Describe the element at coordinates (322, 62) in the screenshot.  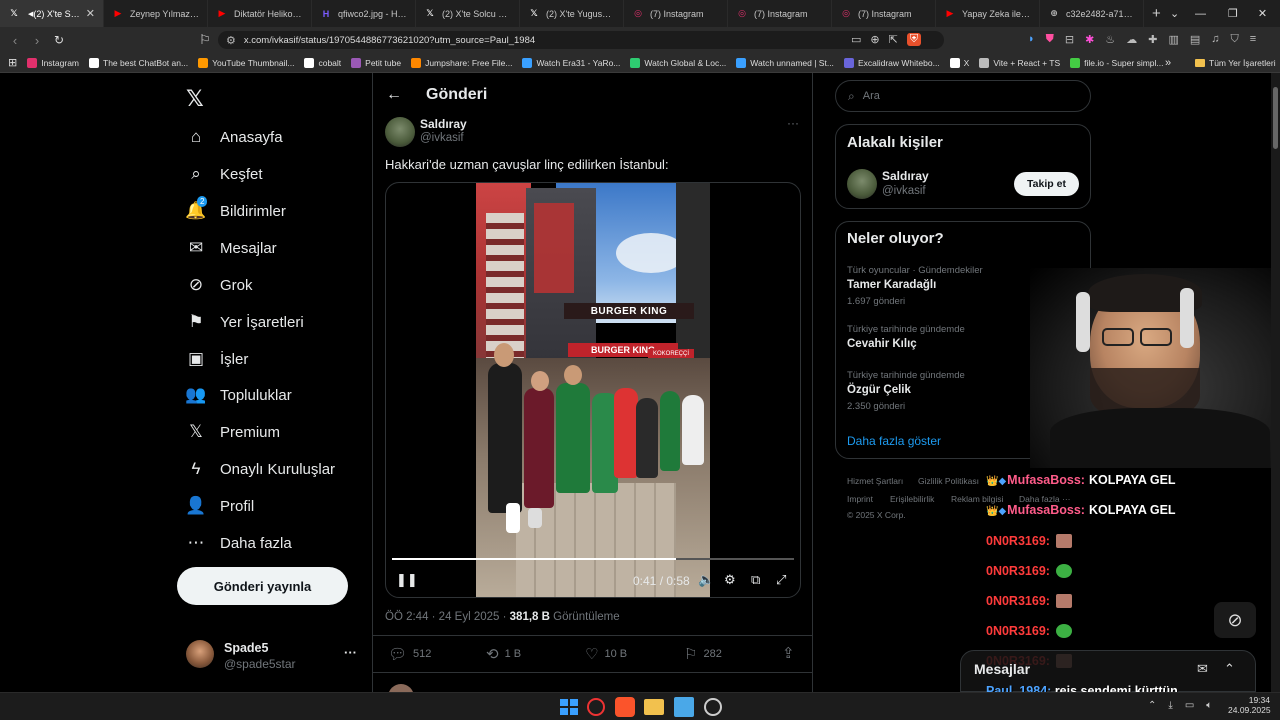
I see `bookmark-item: cobalt` at that location.